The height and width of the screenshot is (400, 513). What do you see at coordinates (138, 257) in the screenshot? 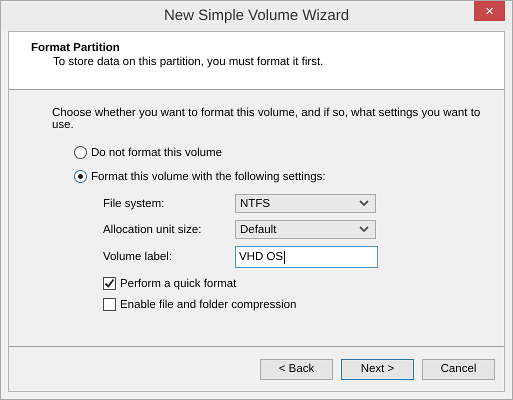
I see `field-label: Volume label:` at bounding box center [138, 257].